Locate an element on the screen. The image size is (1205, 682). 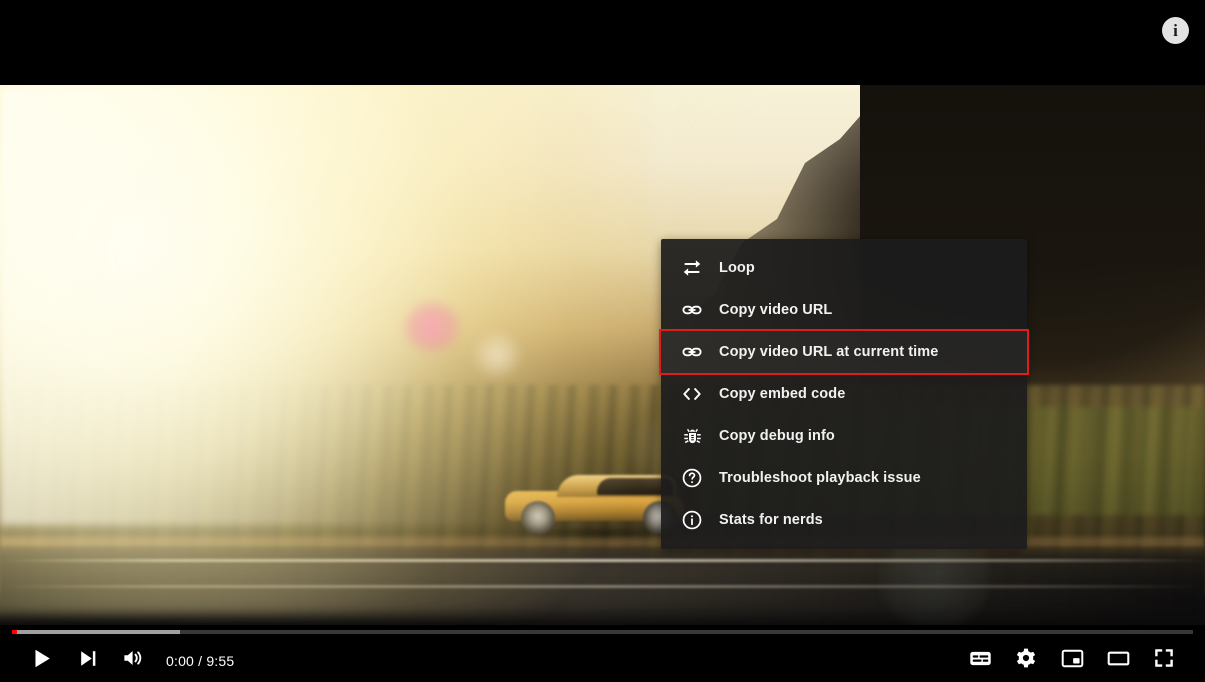
subtitles-icon is located at coordinates (980, 661).